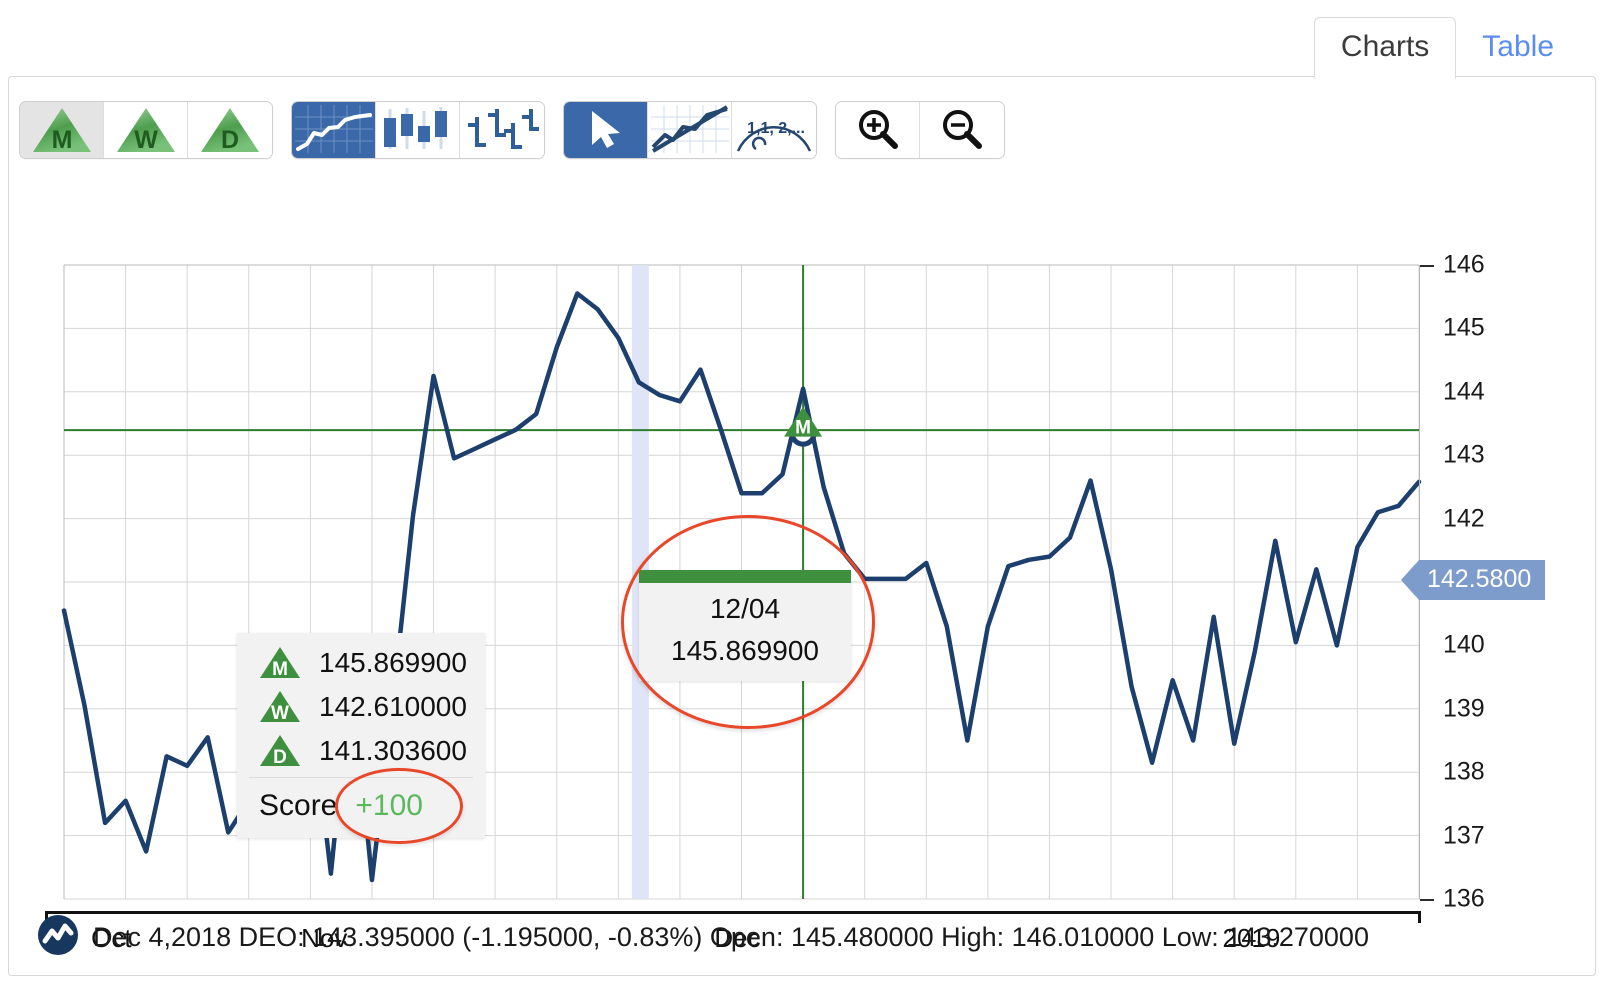 The height and width of the screenshot is (986, 1604). What do you see at coordinates (1464, 264) in the screenshot?
I see `y-axis-tick-label: 146` at bounding box center [1464, 264].